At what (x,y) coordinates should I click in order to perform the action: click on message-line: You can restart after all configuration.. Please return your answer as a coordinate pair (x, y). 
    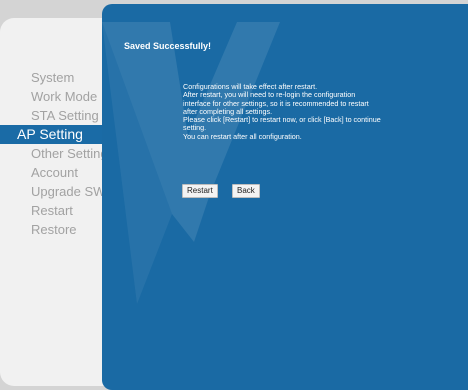
    Looking at the image, I should click on (242, 136).